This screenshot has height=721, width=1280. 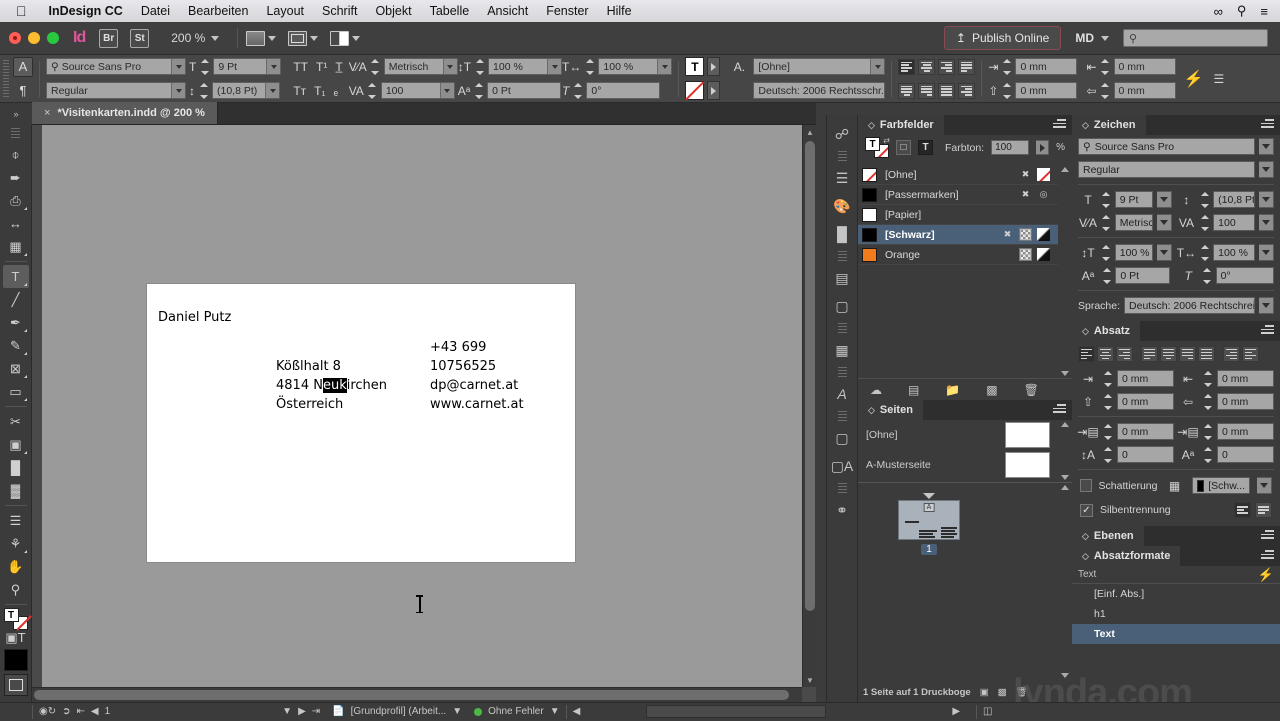 I want to click on vertical-scale-stepper, so click(x=479, y=66).